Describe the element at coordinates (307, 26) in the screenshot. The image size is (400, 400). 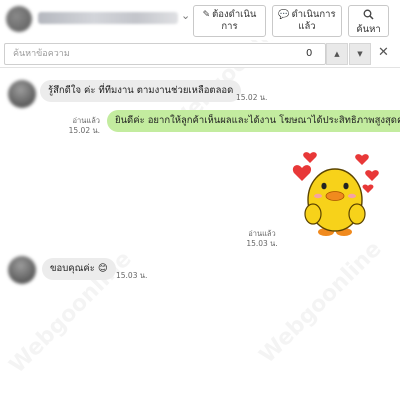
I see `done-label-2: แล้ว` at that location.